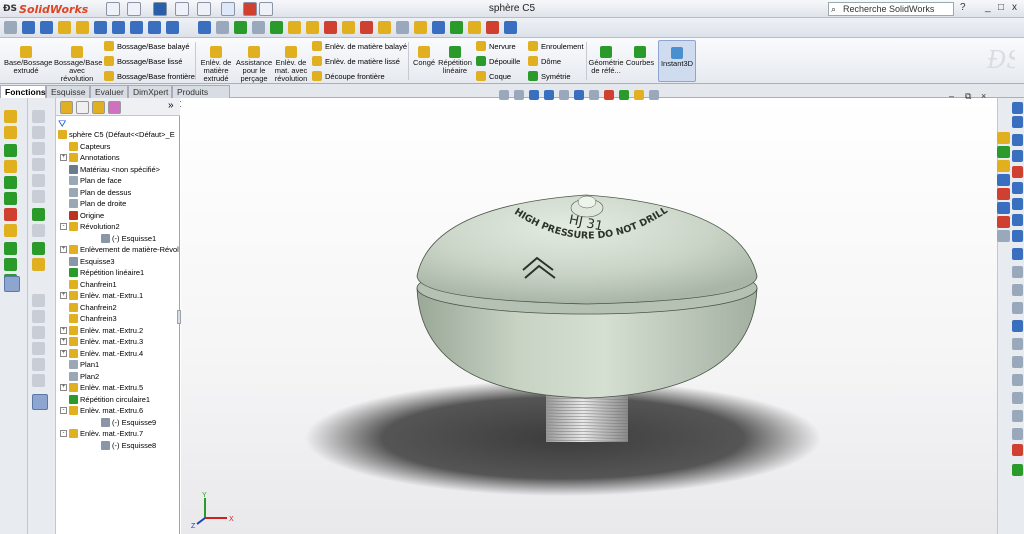 This screenshot has height=534, width=1024. Describe the element at coordinates (150, 91) in the screenshot. I see `tab-dimxpert: DimXpert` at that location.